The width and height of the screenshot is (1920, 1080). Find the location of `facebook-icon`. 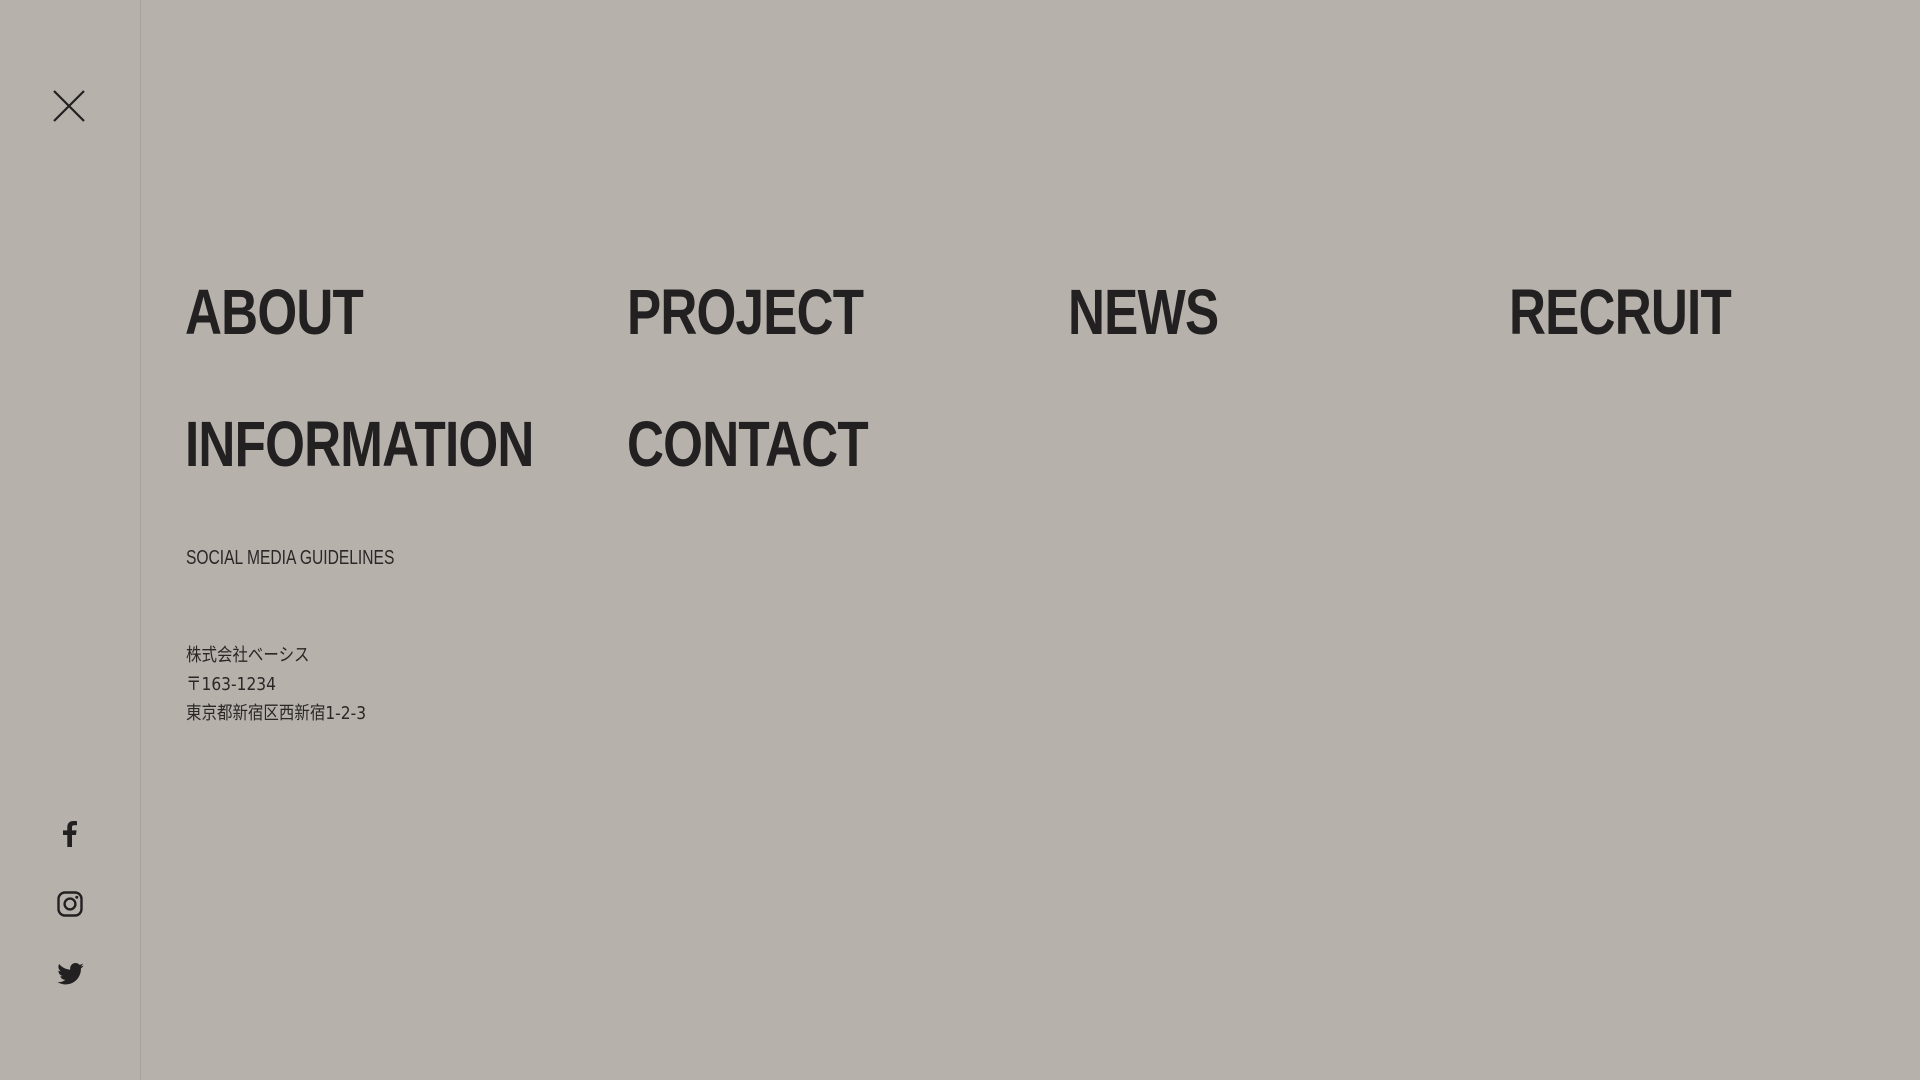

facebook-icon is located at coordinates (70, 834).